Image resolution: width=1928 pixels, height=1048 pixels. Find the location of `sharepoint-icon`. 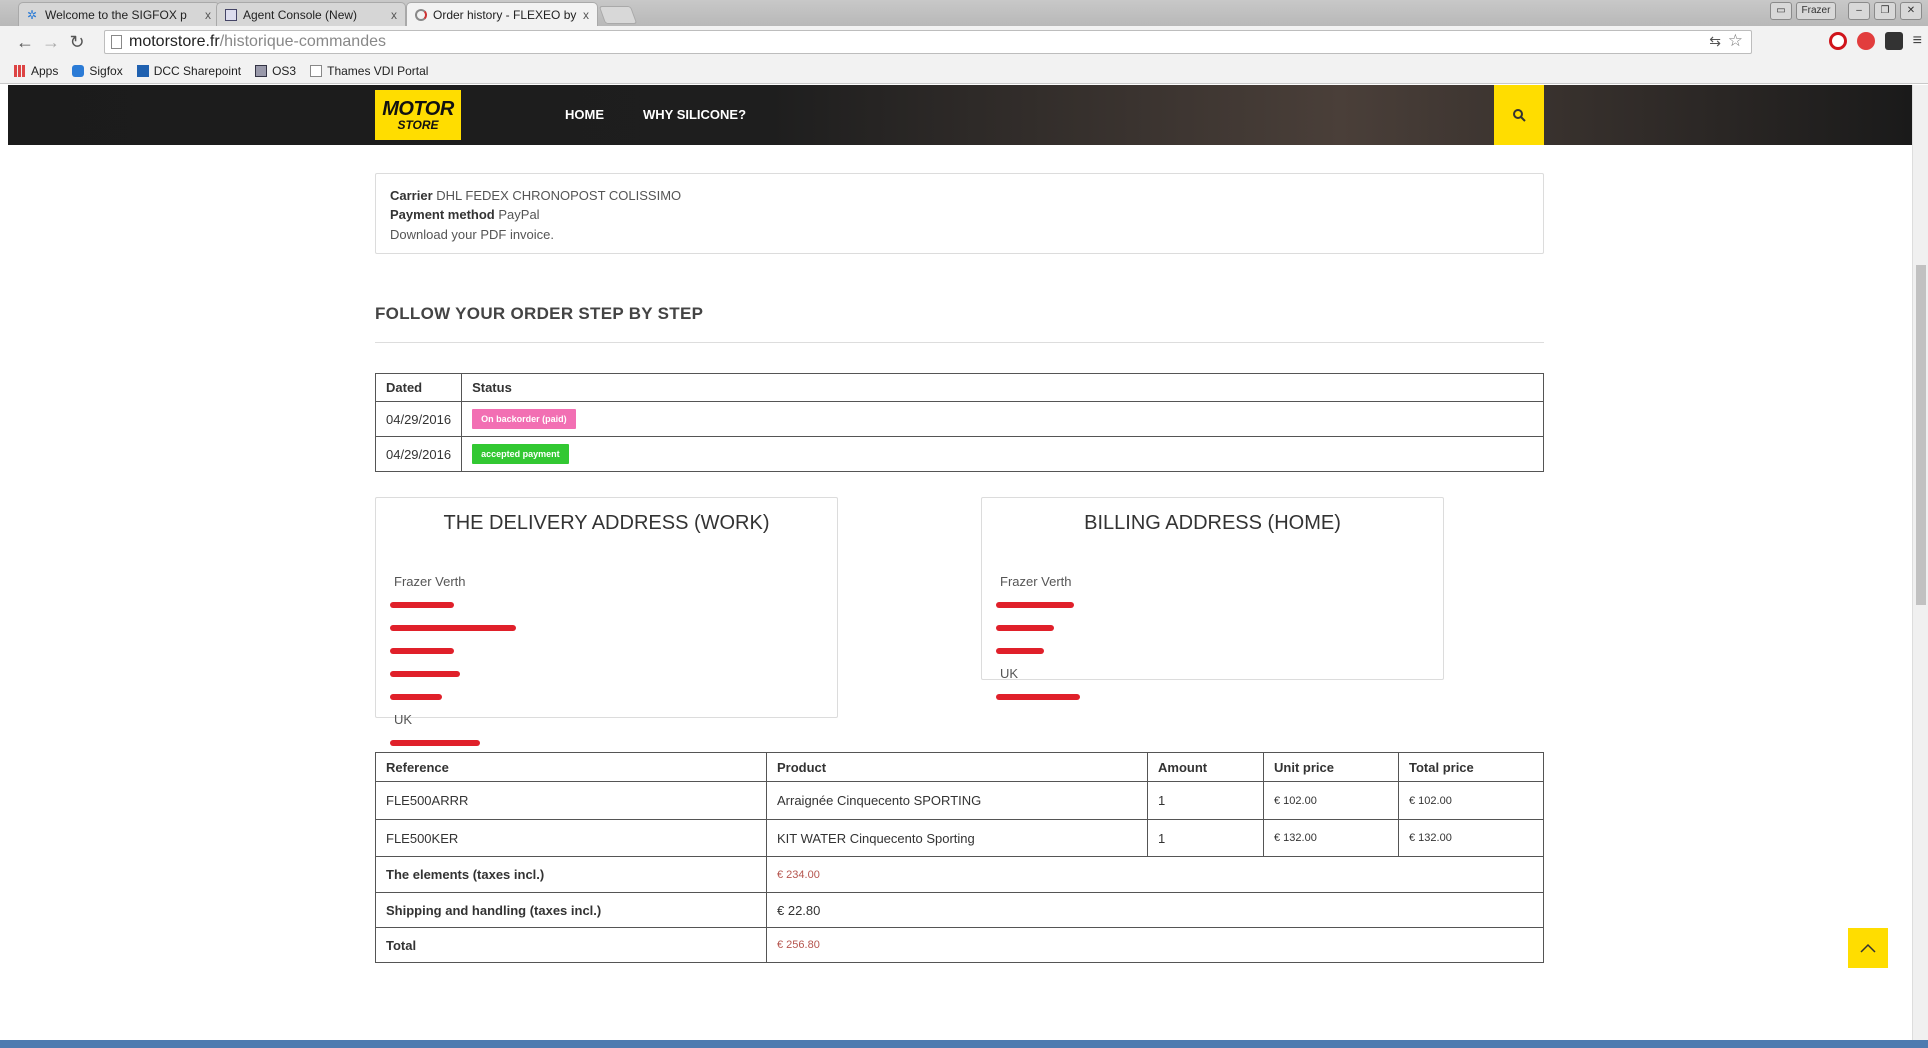

sharepoint-icon is located at coordinates (142, 70).